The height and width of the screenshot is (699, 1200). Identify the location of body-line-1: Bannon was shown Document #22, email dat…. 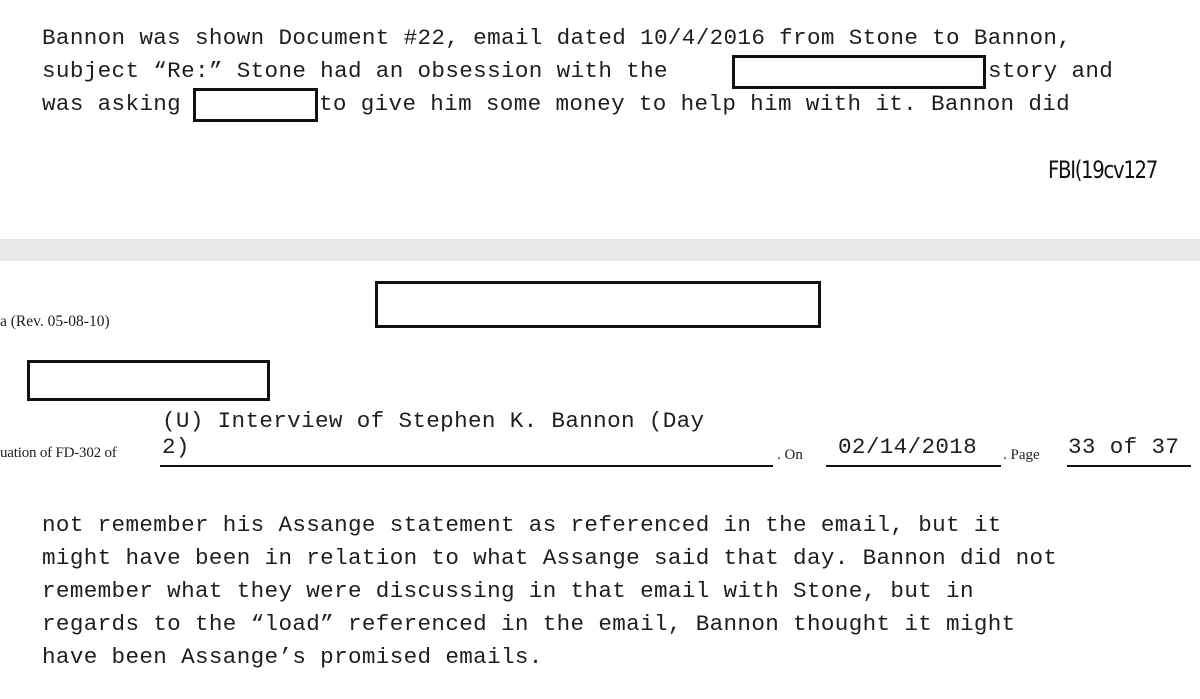
(557, 38).